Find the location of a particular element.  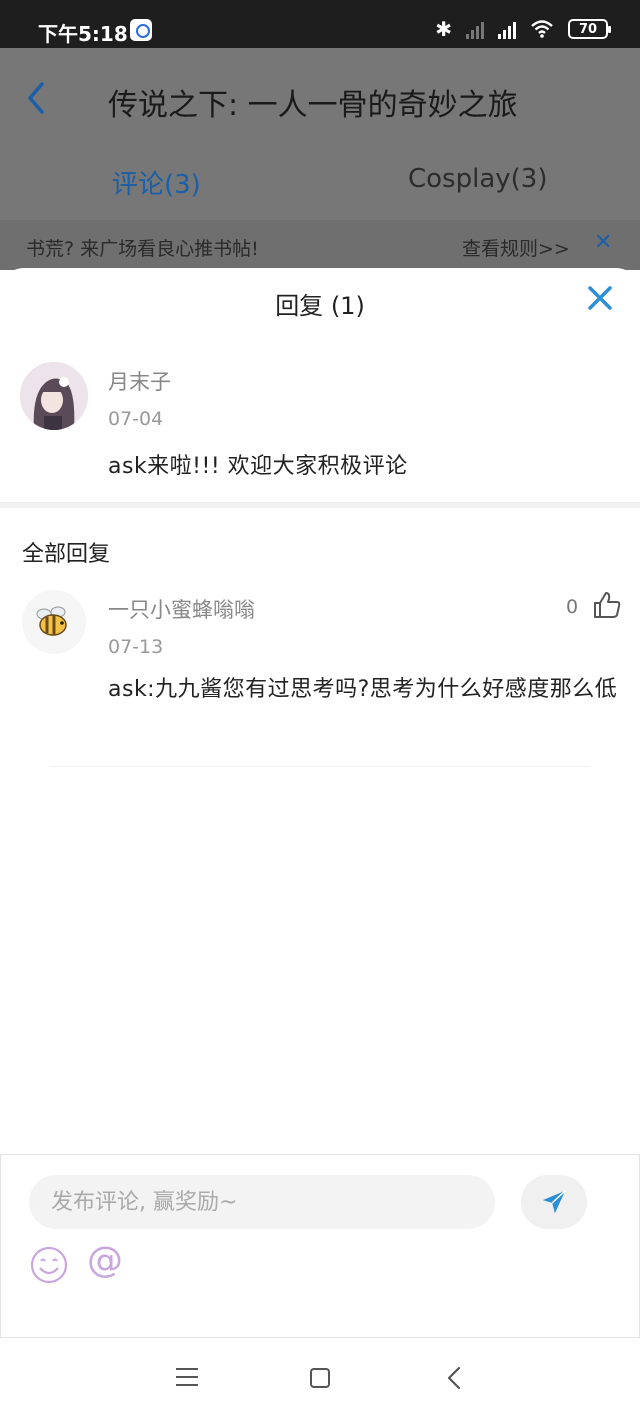

sheet-title: 回复 (1) is located at coordinates (320, 306).